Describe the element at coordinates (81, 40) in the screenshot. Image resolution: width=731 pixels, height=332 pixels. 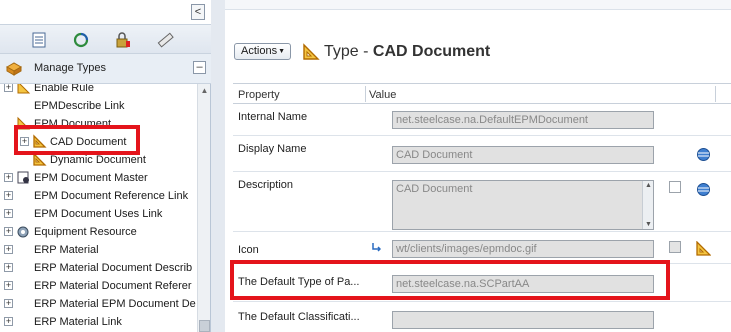
I see `refresh-icon` at that location.